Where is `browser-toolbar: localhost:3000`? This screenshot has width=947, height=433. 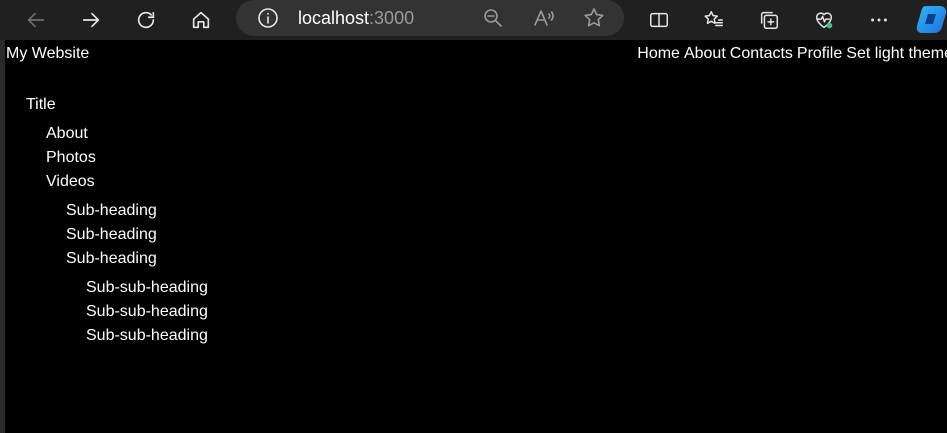
browser-toolbar: localhost:3000 is located at coordinates (473, 20).